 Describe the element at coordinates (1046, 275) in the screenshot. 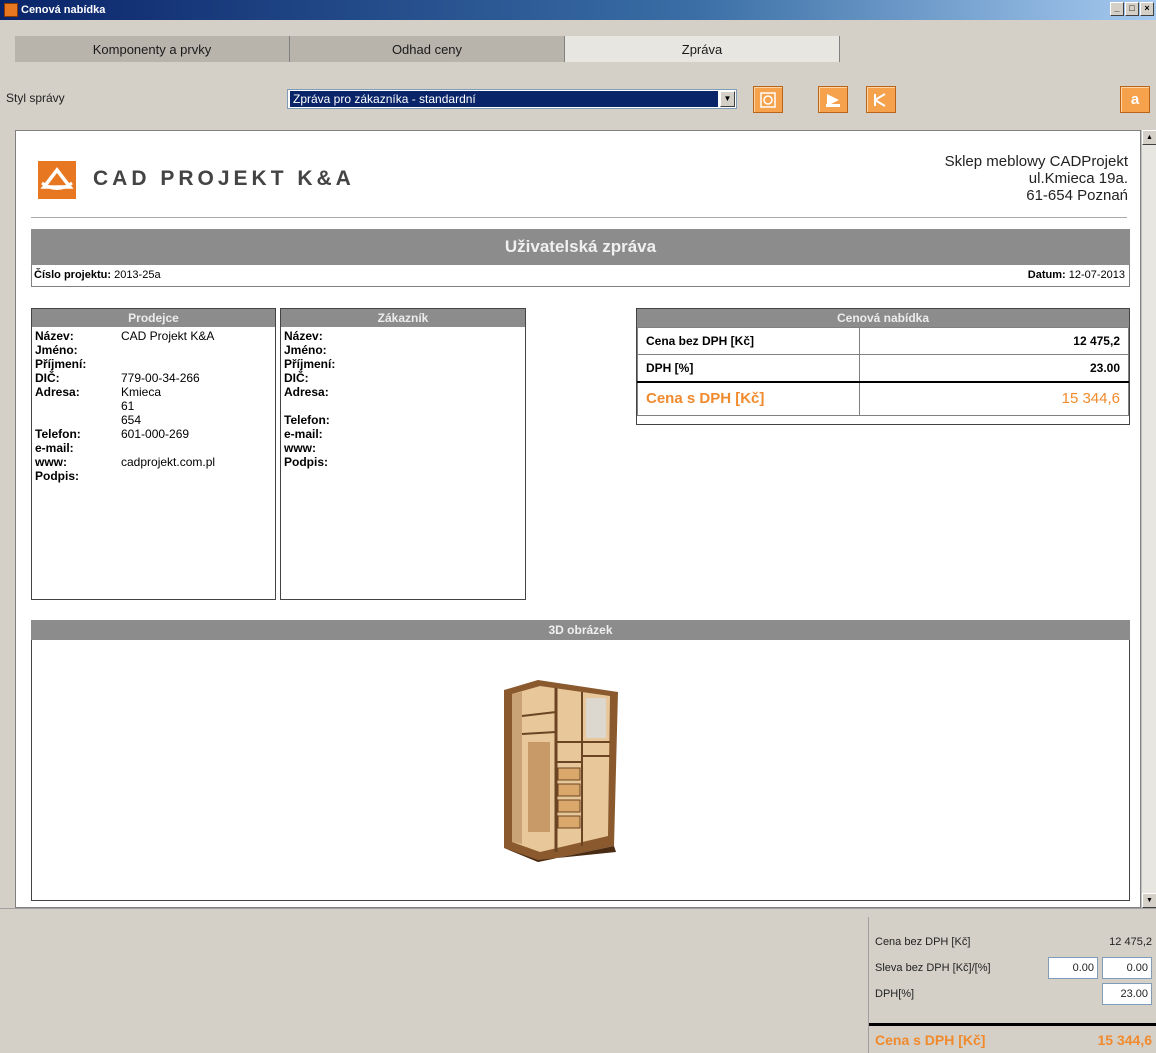

I see `date-label: Datum:` at that location.